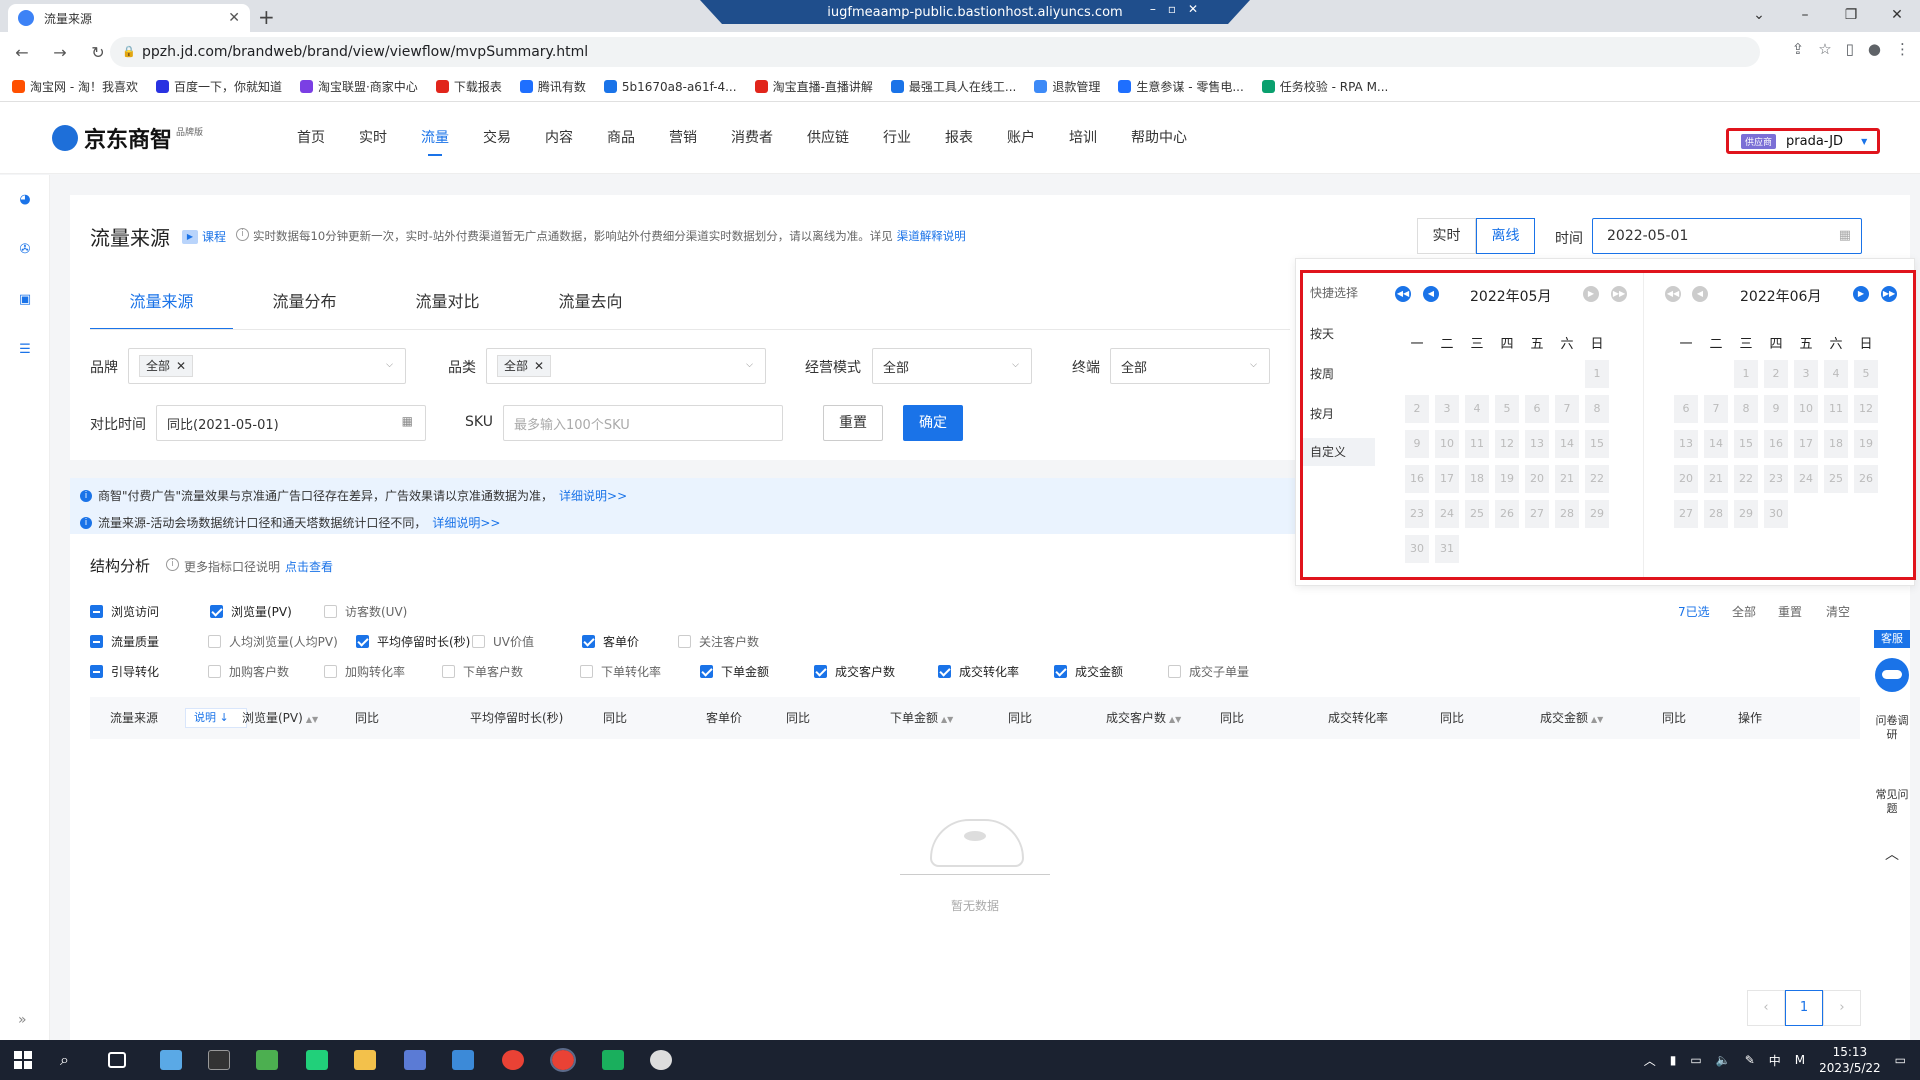 The height and width of the screenshot is (1080, 1920). I want to click on nav-item: 交易, so click(497, 138).